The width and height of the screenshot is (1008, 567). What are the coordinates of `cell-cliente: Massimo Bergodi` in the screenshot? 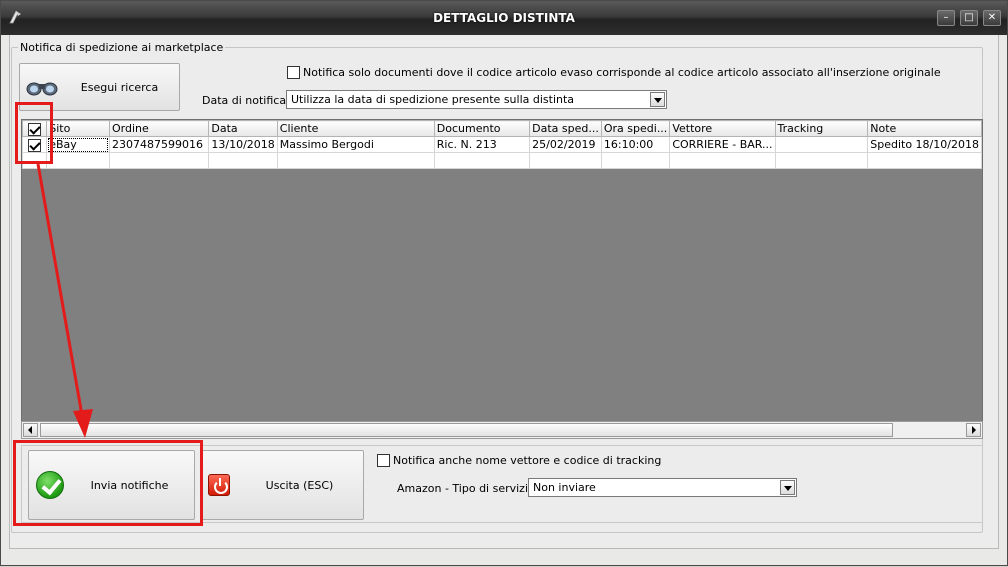 It's located at (355, 144).